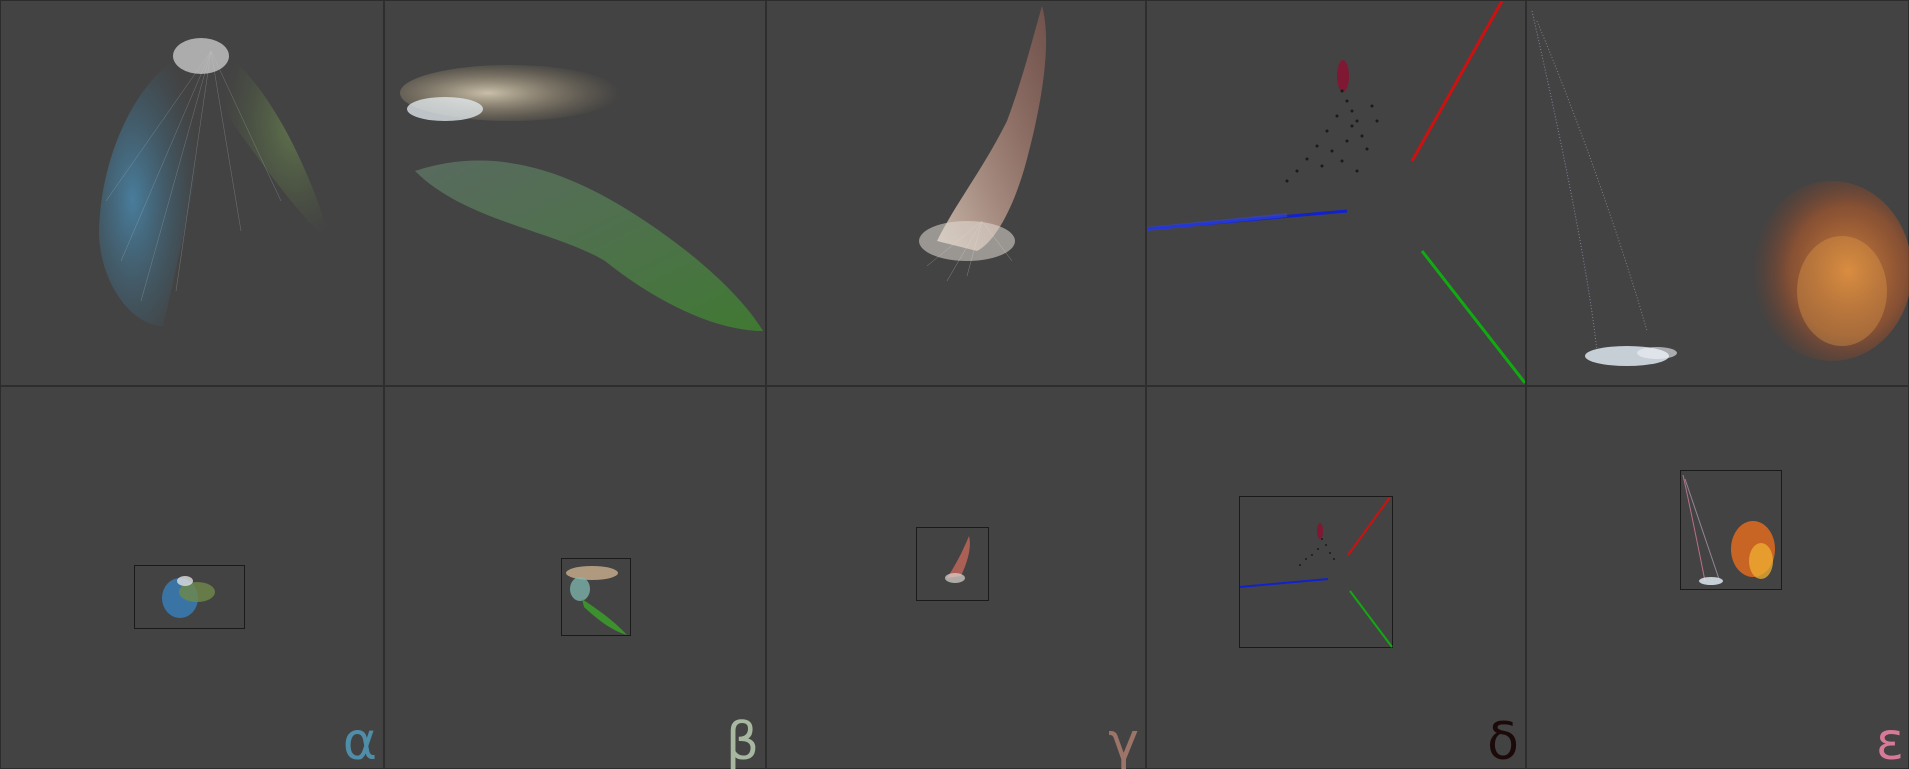 Image resolution: width=1909 pixels, height=769 pixels. I want to click on point-cloud-epsilon, so click(1720, 188).